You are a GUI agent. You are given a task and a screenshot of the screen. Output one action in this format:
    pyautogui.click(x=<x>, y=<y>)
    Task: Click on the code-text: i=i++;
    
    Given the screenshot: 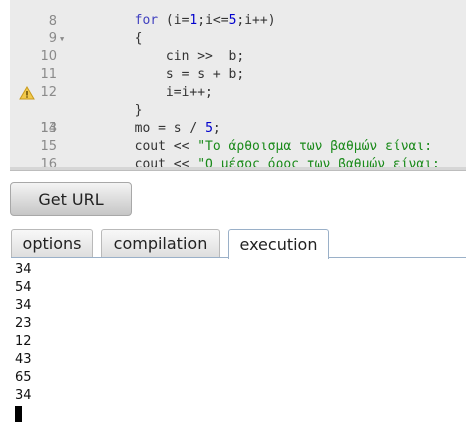 What is the action you would take?
    pyautogui.click(x=142, y=92)
    